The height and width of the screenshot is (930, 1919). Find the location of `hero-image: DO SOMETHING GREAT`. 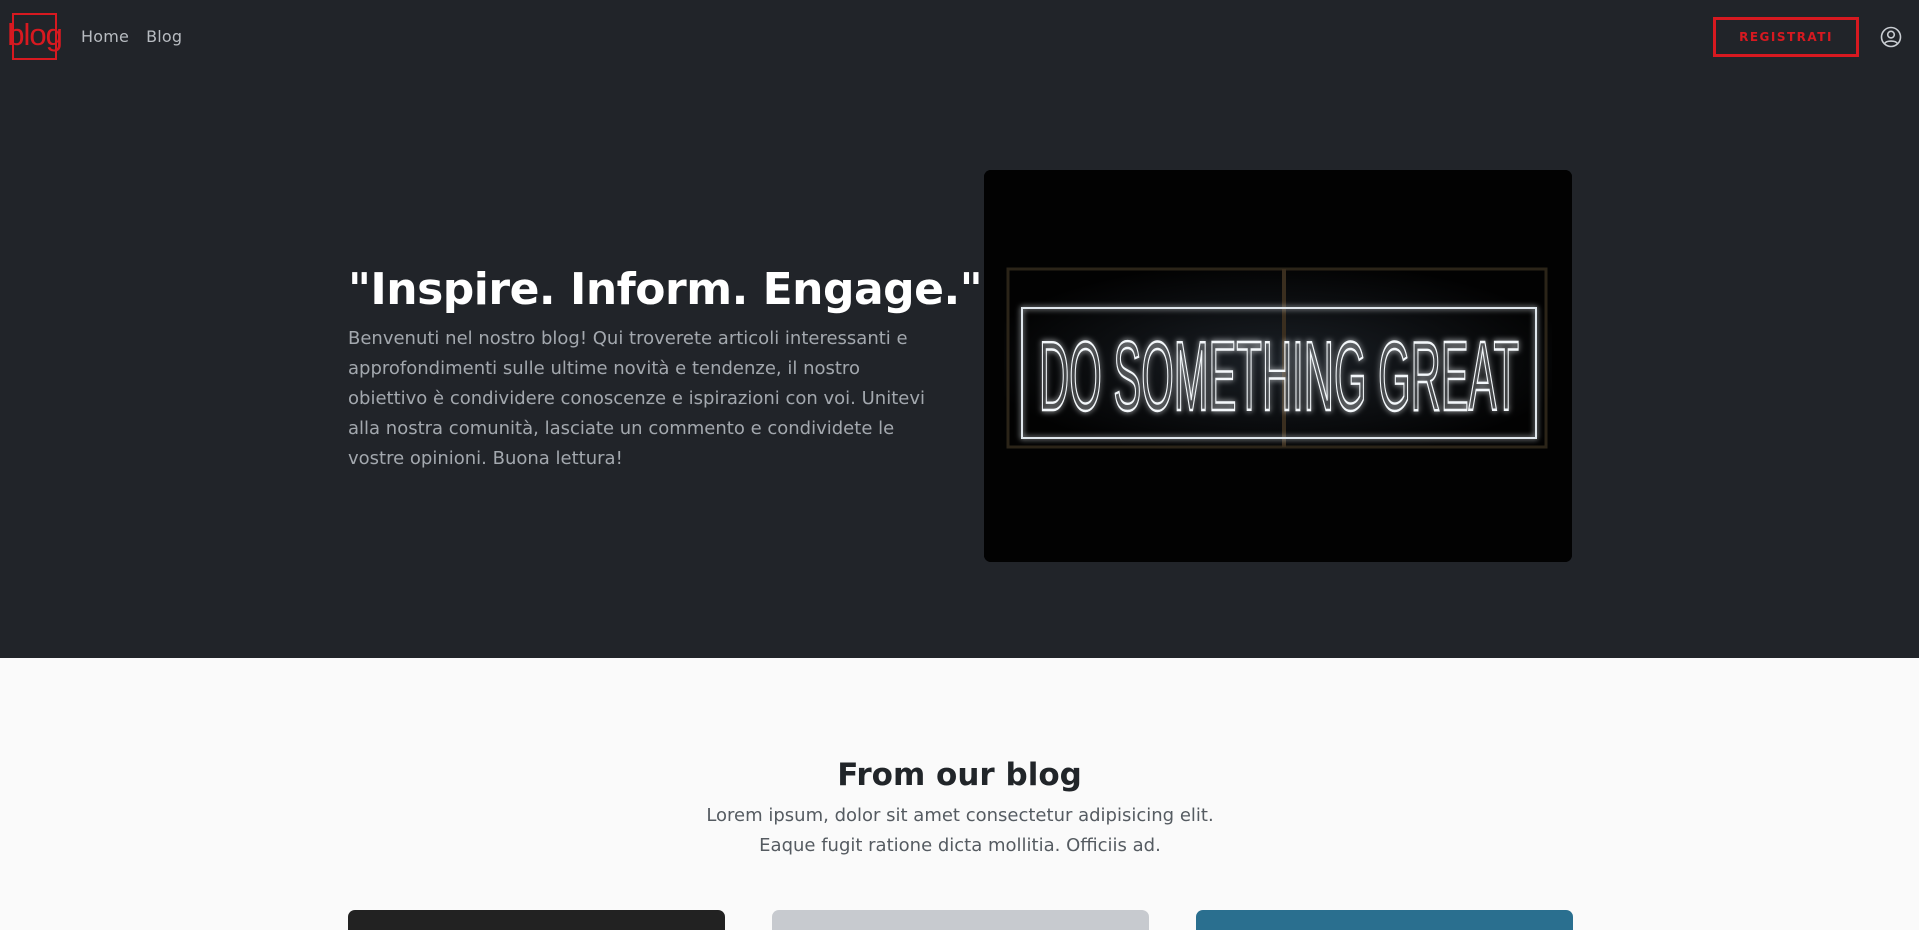

hero-image: DO SOMETHING GREAT is located at coordinates (1278, 366).